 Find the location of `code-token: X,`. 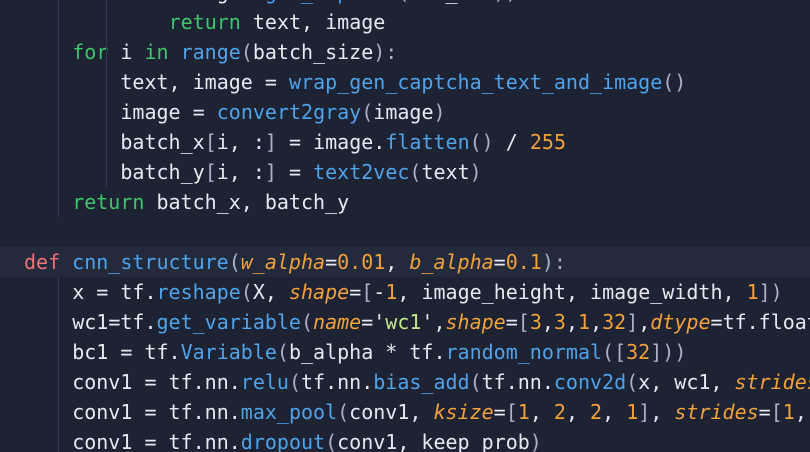

code-token: X, is located at coordinates (270, 292).